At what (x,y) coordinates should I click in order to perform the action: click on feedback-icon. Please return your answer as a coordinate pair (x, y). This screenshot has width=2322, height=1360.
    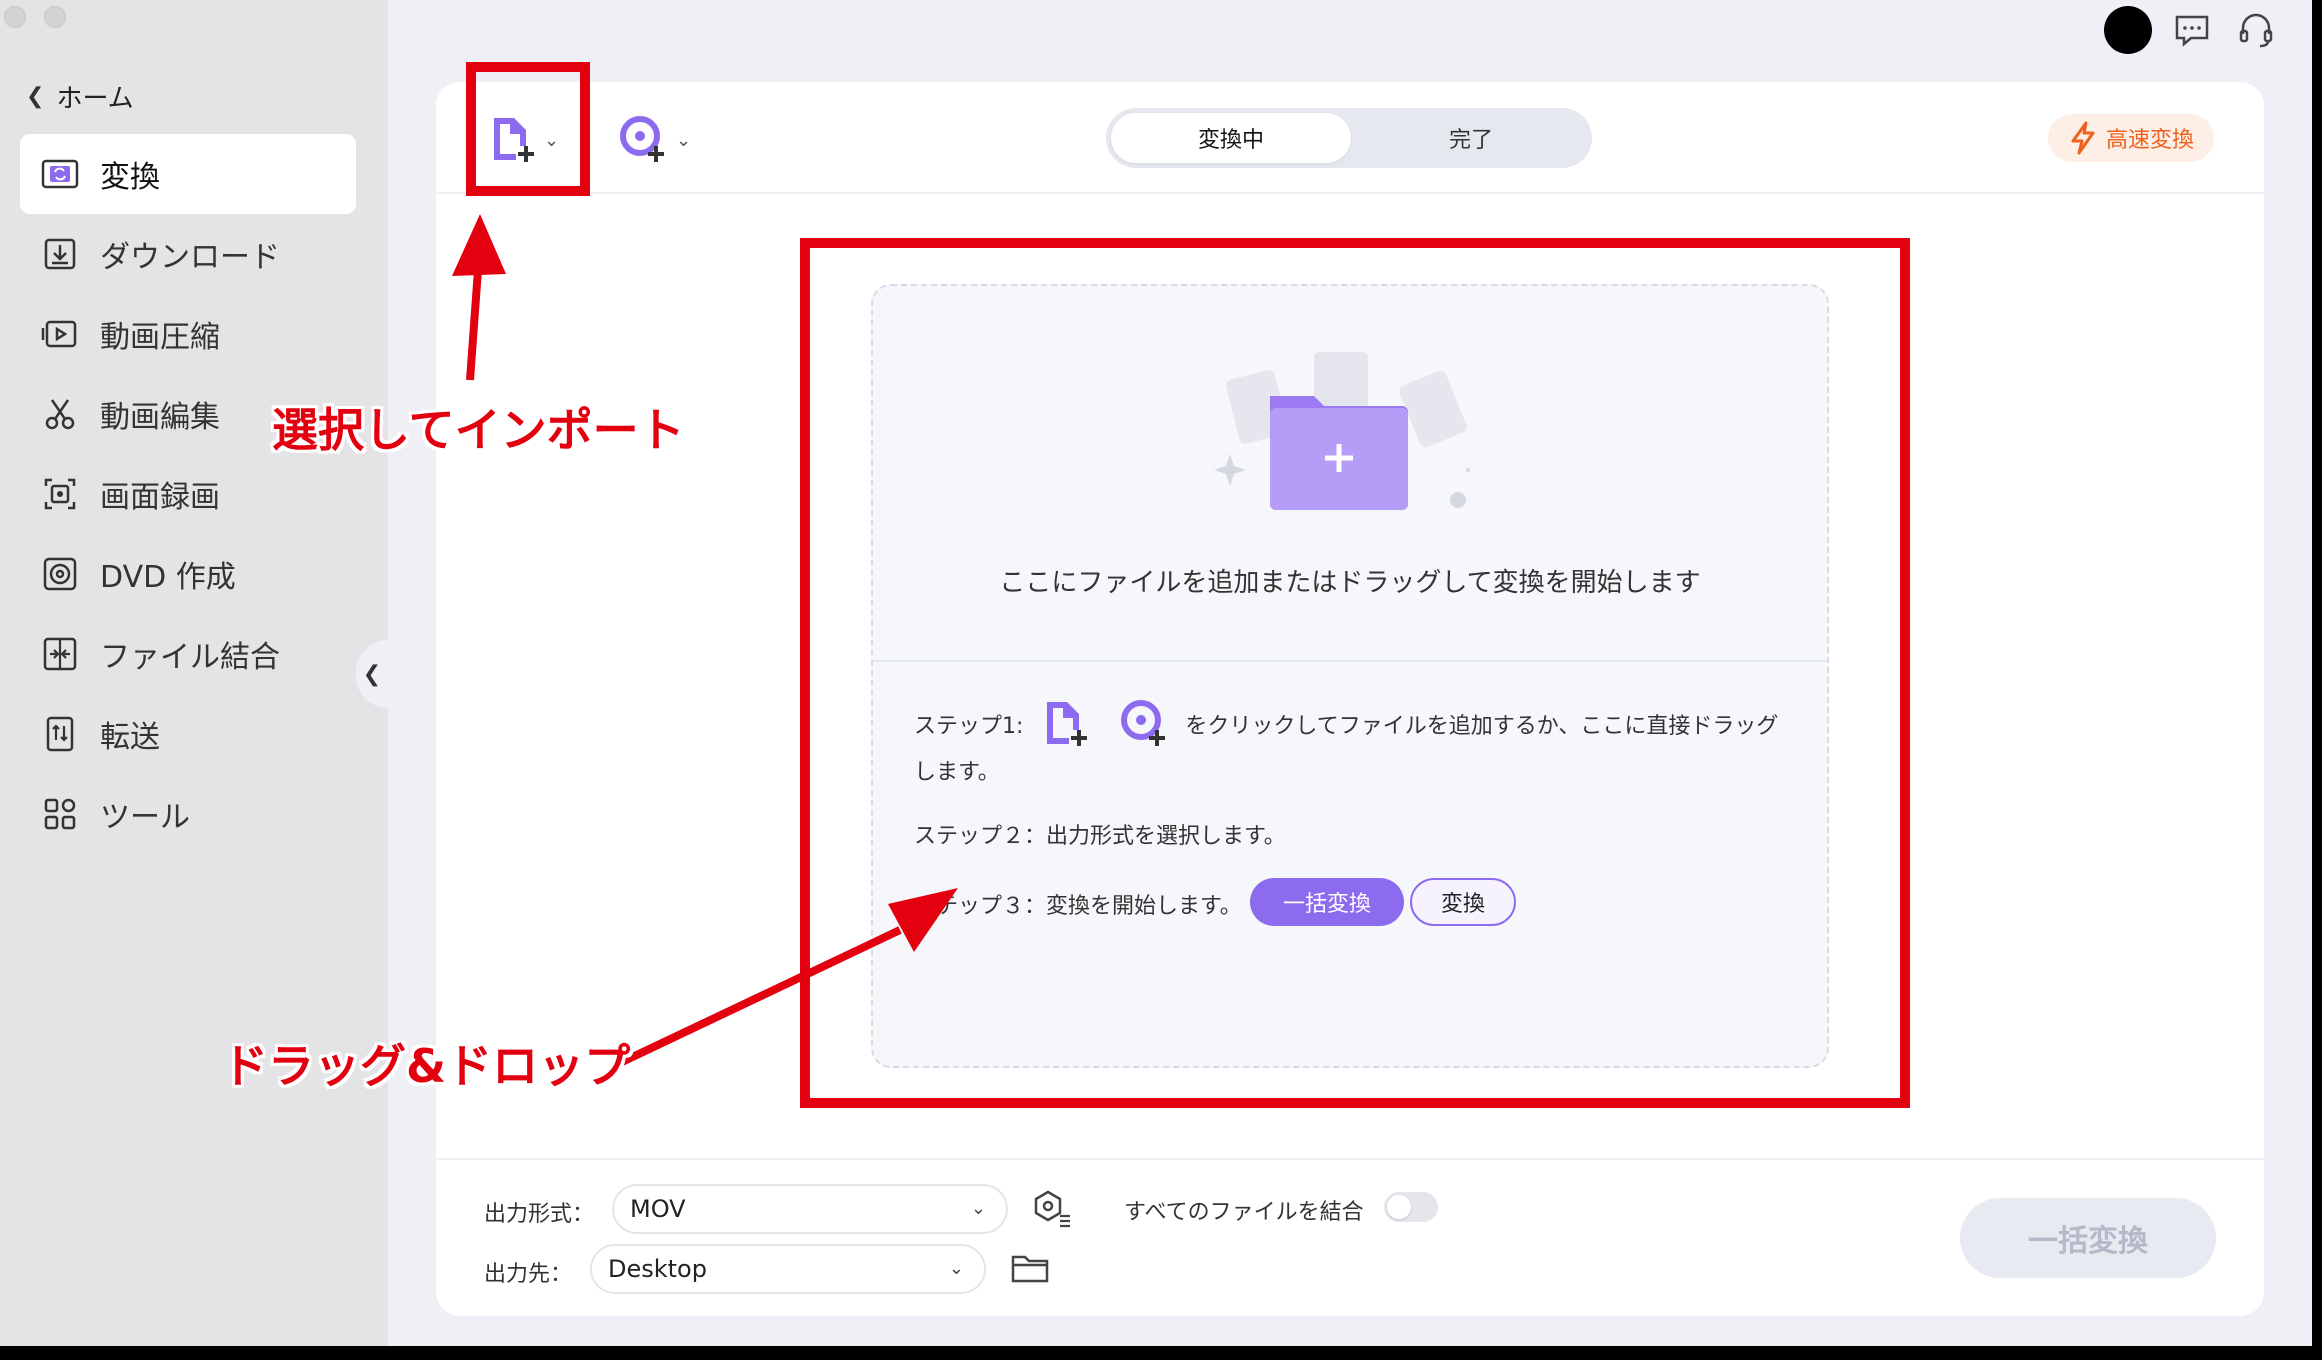
    Looking at the image, I should click on (2192, 30).